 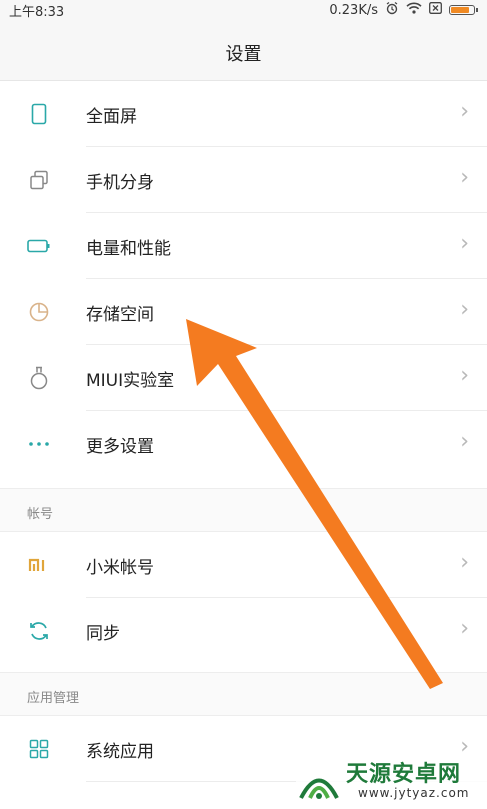 What do you see at coordinates (243, 54) in the screenshot?
I see `page-title: 设置` at bounding box center [243, 54].